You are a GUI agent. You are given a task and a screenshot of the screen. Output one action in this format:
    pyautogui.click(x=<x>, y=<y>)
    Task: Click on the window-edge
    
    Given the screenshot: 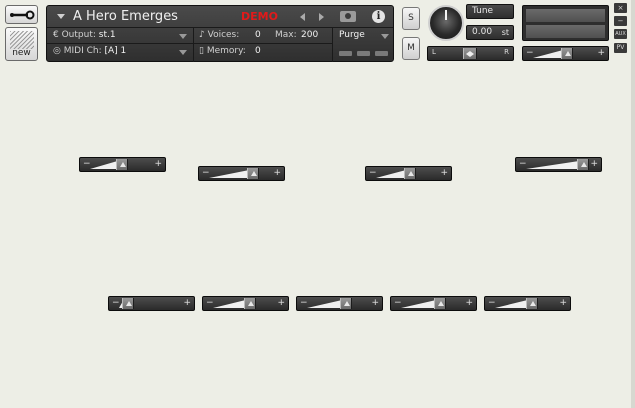 What is the action you would take?
    pyautogui.click(x=633, y=204)
    